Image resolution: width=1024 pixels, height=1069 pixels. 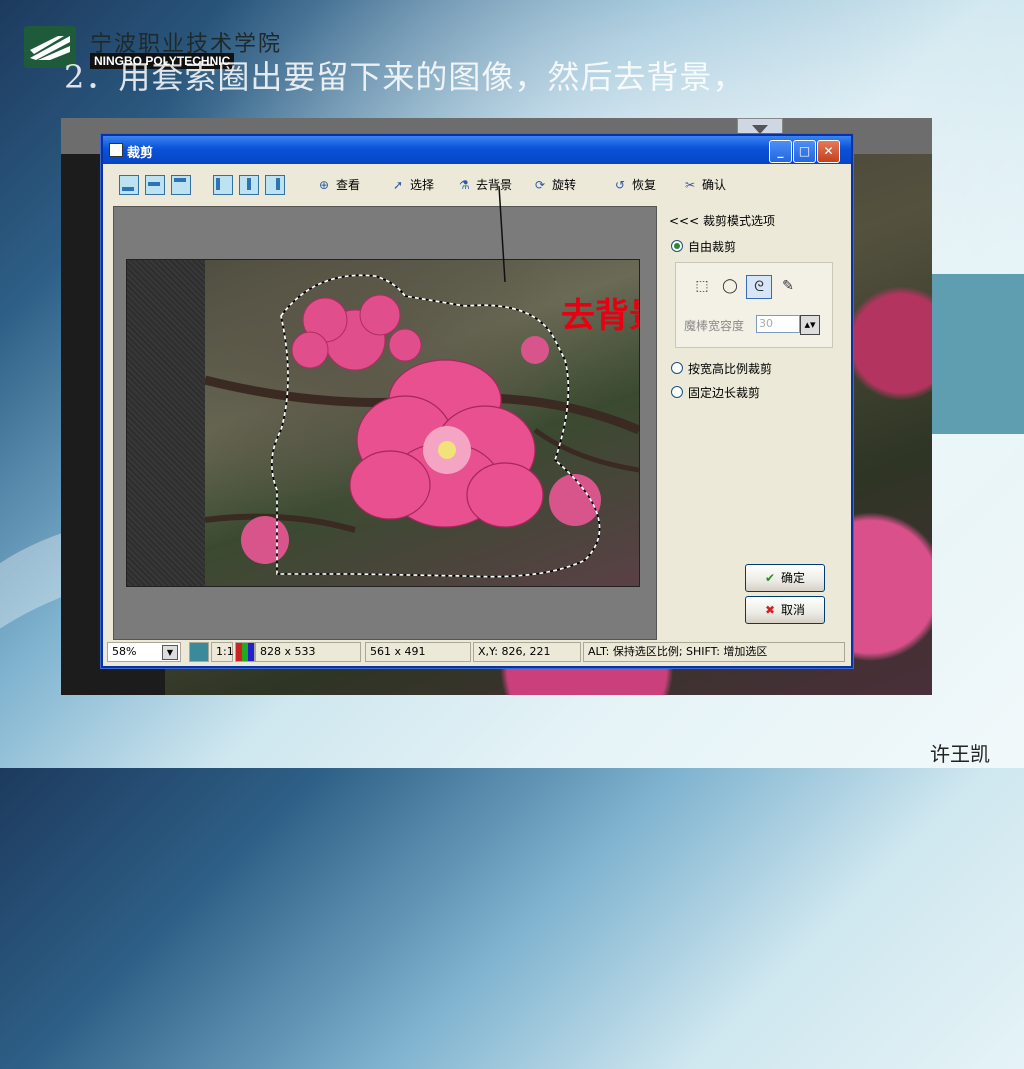 What do you see at coordinates (722, 220) in the screenshot?
I see `crop-mode-title: <<< 裁剪模式选项` at bounding box center [722, 220].